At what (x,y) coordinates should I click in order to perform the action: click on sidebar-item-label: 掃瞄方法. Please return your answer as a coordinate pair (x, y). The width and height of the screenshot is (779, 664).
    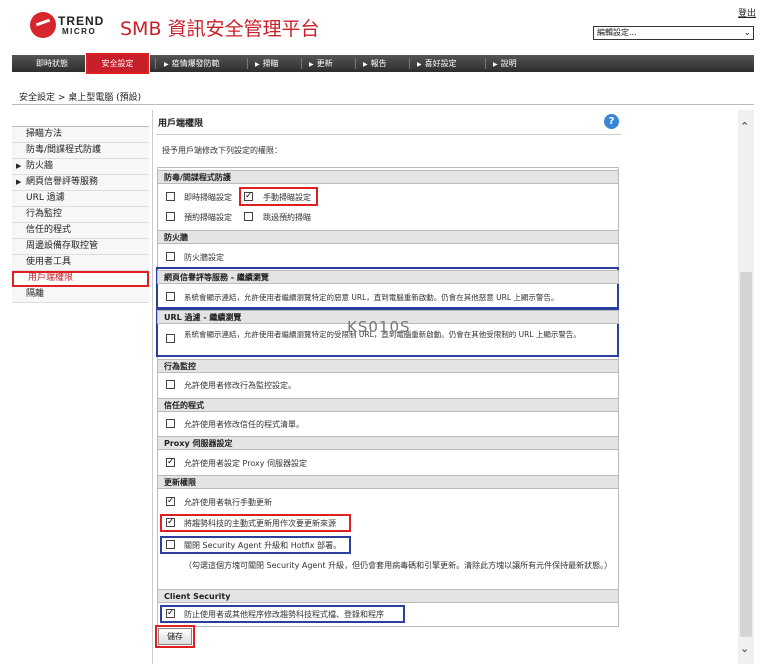
    Looking at the image, I should click on (44, 134).